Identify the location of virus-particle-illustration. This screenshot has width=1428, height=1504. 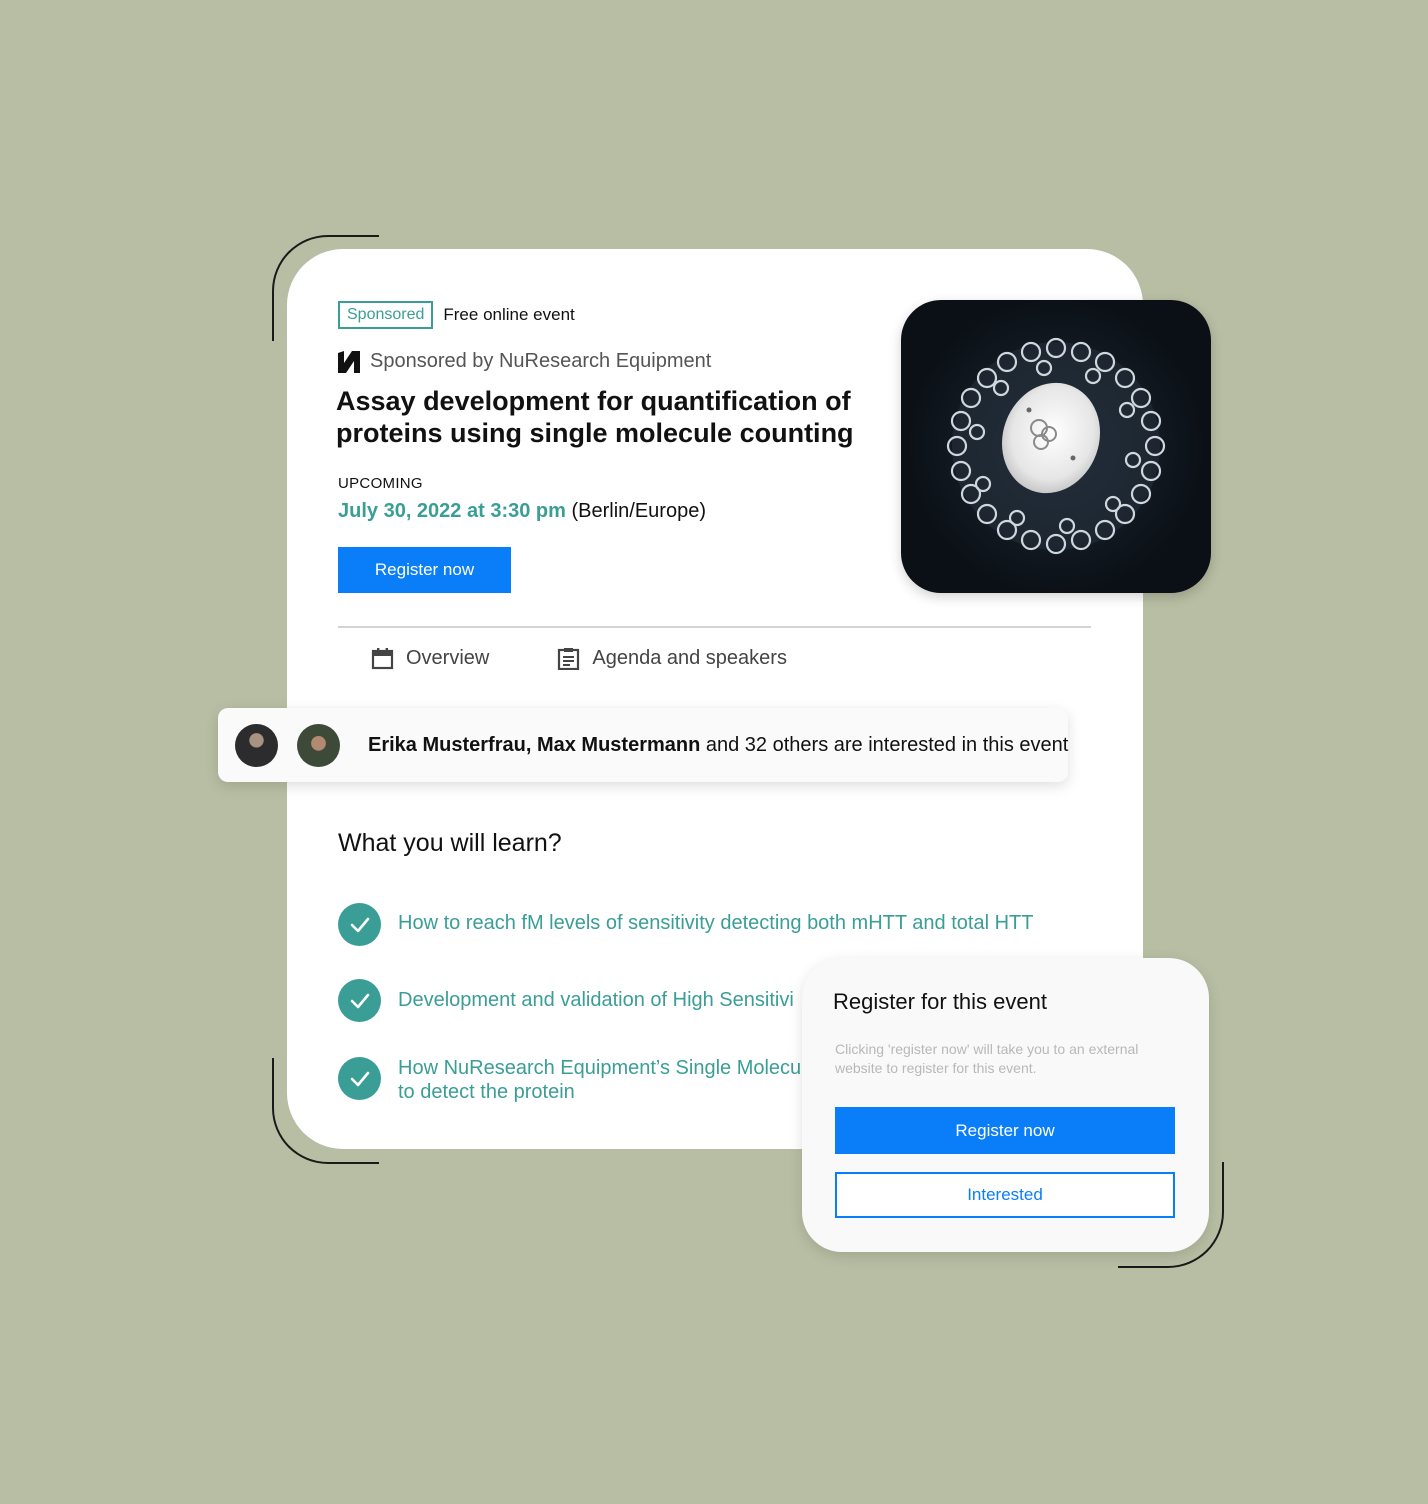
(1056, 446).